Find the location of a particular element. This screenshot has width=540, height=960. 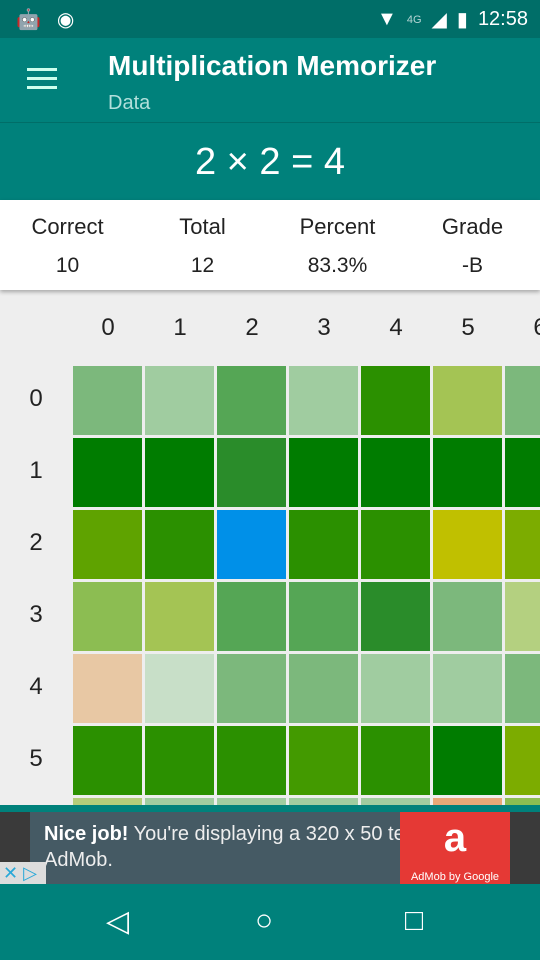

row-header: 1 is located at coordinates (36, 470).